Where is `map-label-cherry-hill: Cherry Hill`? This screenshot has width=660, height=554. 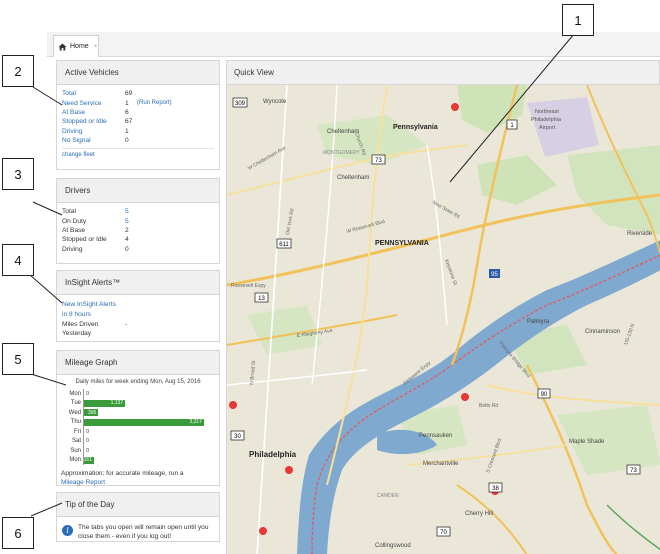 map-label-cherry-hill: Cherry Hill is located at coordinates (479, 514).